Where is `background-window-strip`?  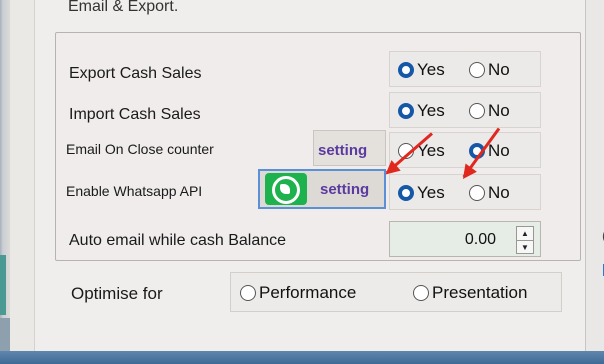
background-window-strip is located at coordinates (3, 285).